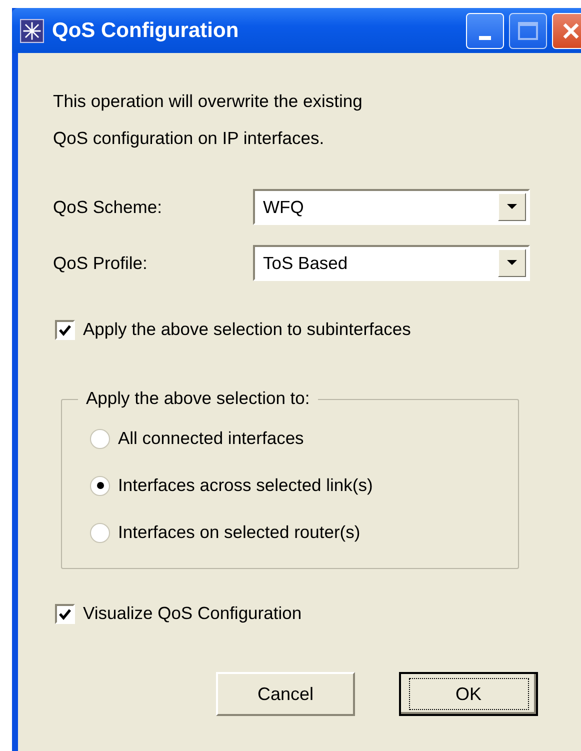 The height and width of the screenshot is (751, 581). Describe the element at coordinates (247, 329) in the screenshot. I see `checkbox-label: Apply the above selection to subinterfaces` at that location.